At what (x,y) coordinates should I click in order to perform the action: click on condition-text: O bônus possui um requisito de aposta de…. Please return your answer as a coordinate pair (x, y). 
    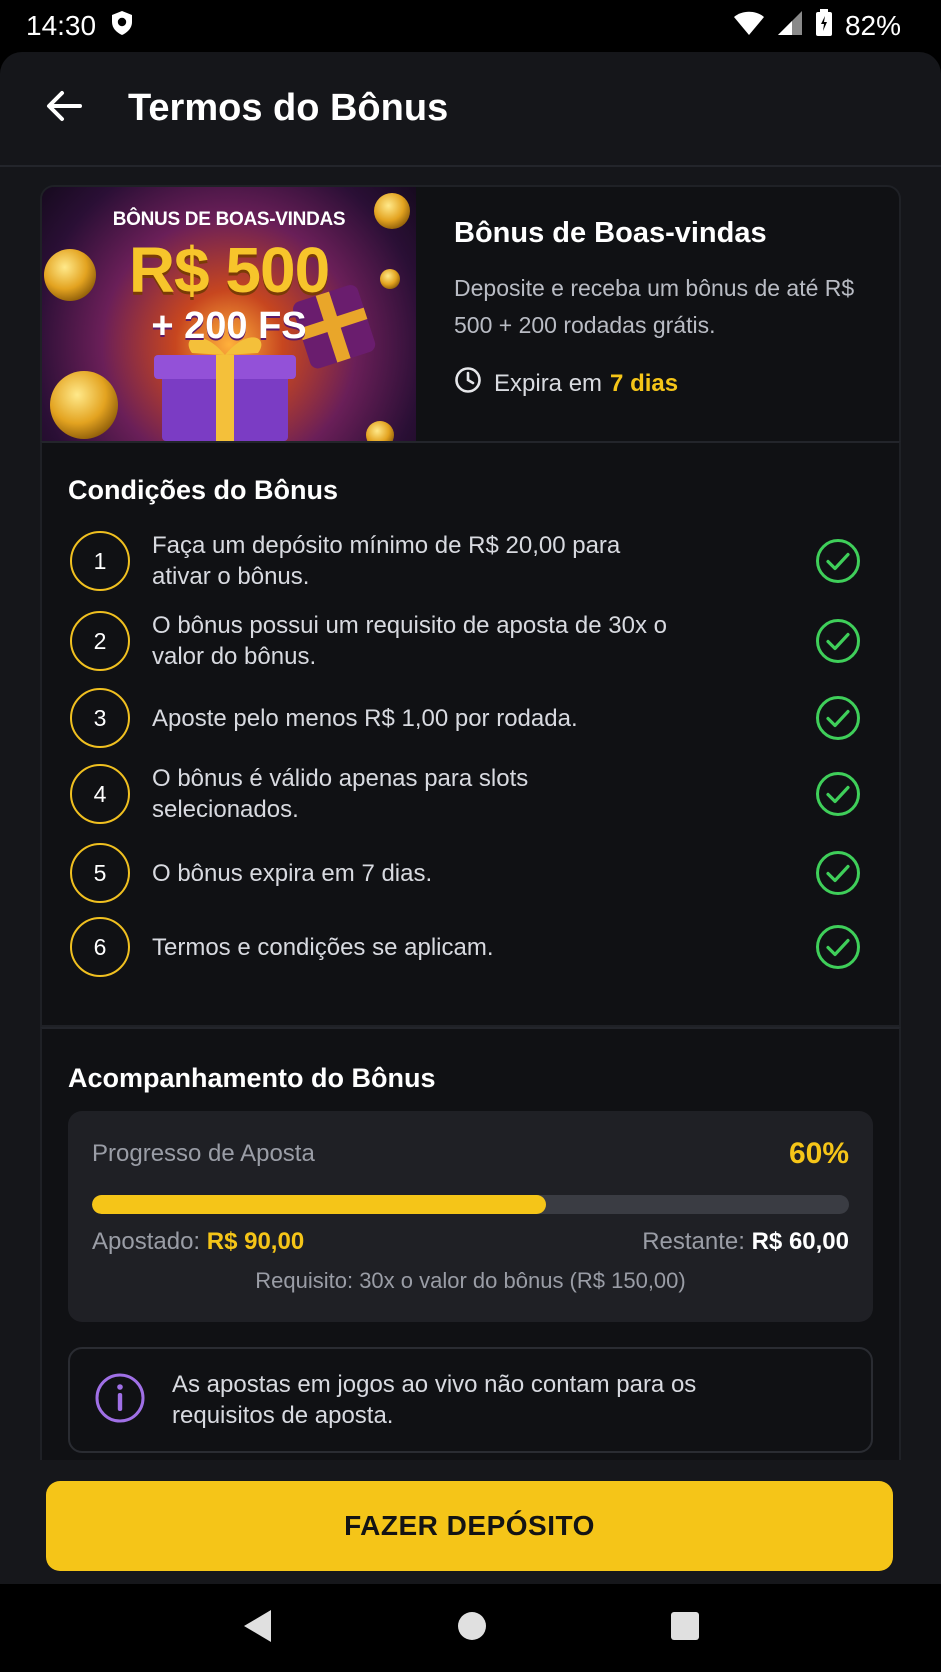
    Looking at the image, I should click on (409, 641).